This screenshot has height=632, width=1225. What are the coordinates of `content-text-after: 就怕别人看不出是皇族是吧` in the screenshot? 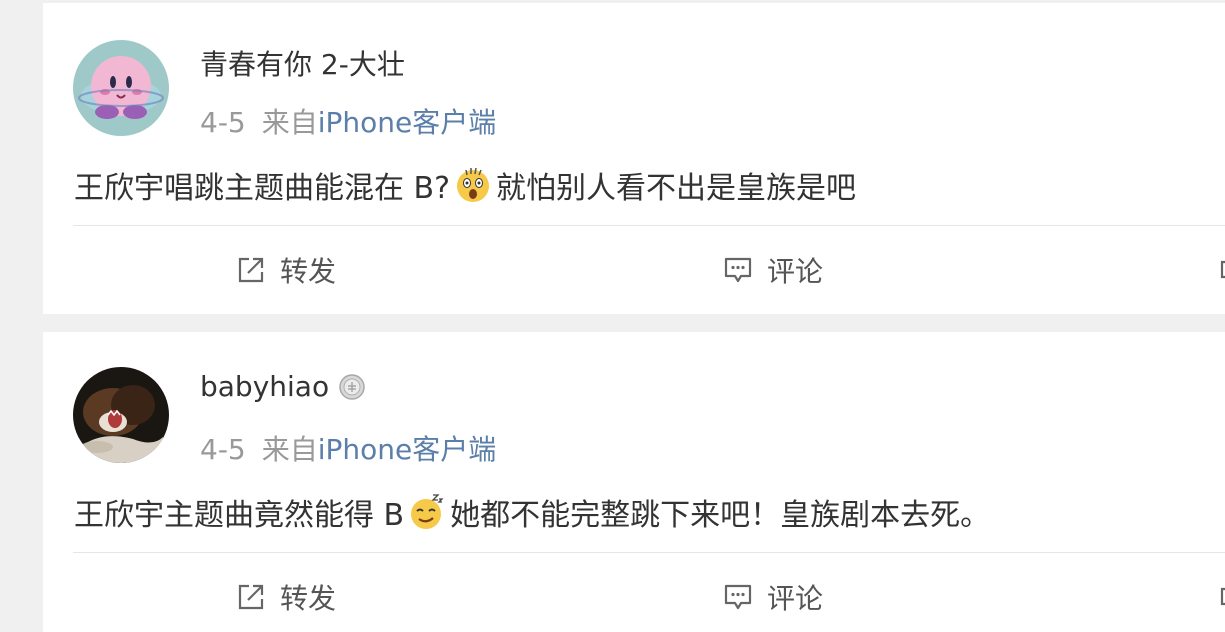 It's located at (676, 188).